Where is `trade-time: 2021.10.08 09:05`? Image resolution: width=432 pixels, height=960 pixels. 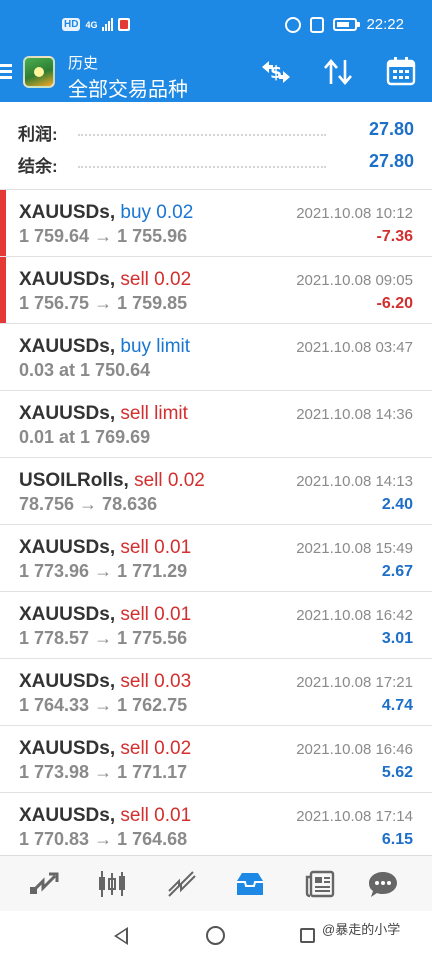 trade-time: 2021.10.08 09:05 is located at coordinates (354, 280).